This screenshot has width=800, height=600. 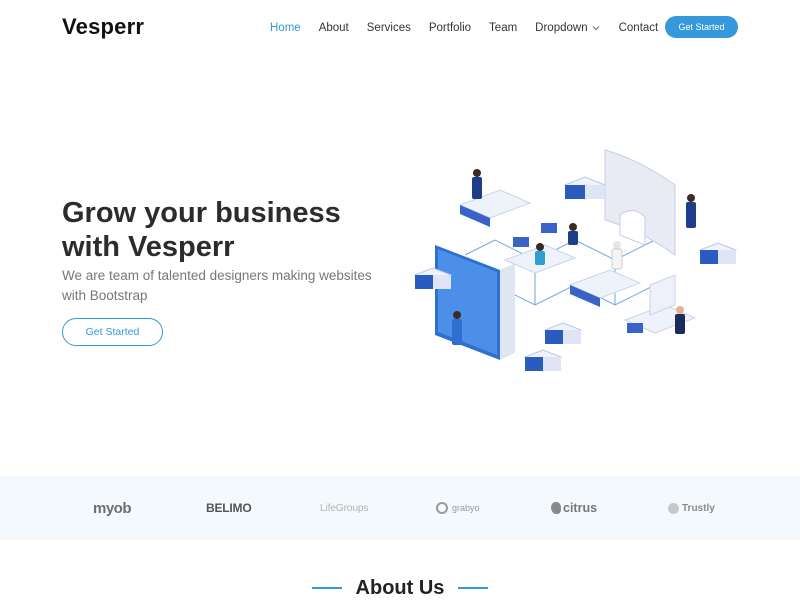 I want to click on client-logo-lifegroups: LifeGroups, so click(x=344, y=508).